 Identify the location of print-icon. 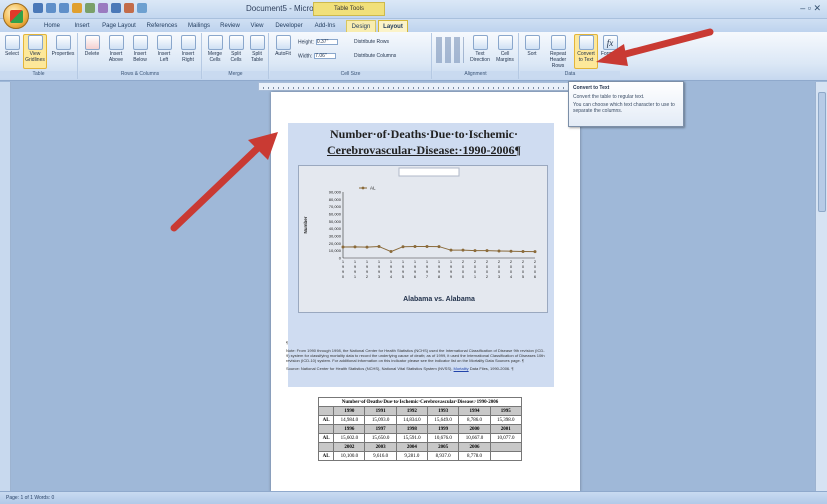
(90, 8).